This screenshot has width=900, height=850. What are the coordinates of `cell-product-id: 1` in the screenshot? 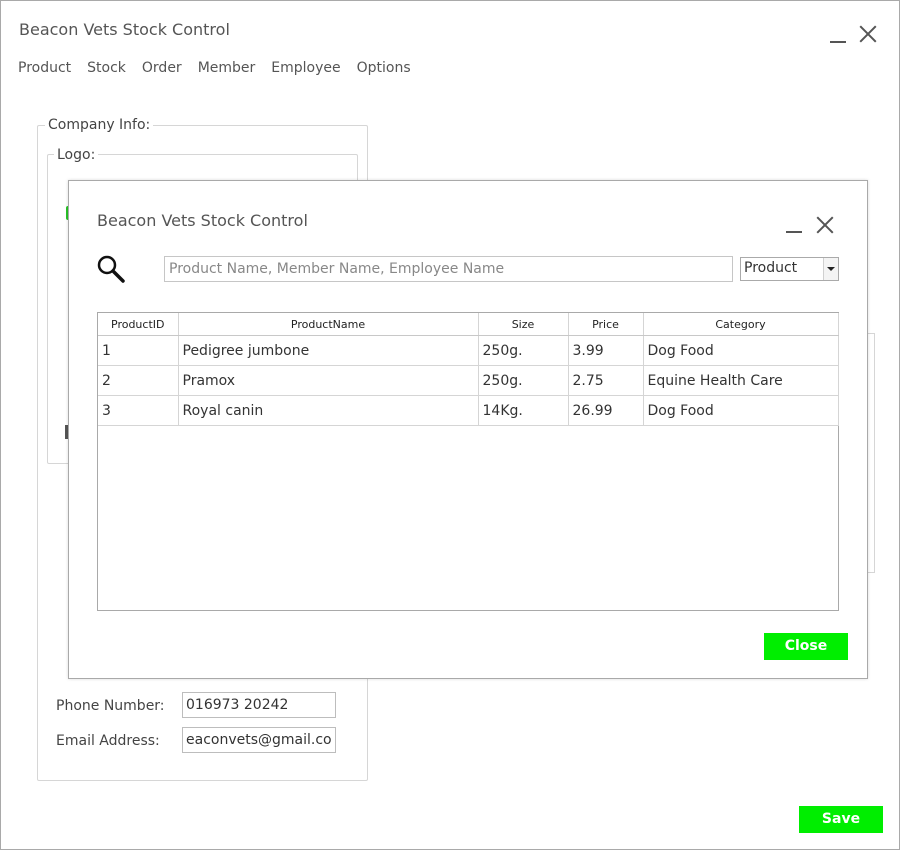 It's located at (138, 350).